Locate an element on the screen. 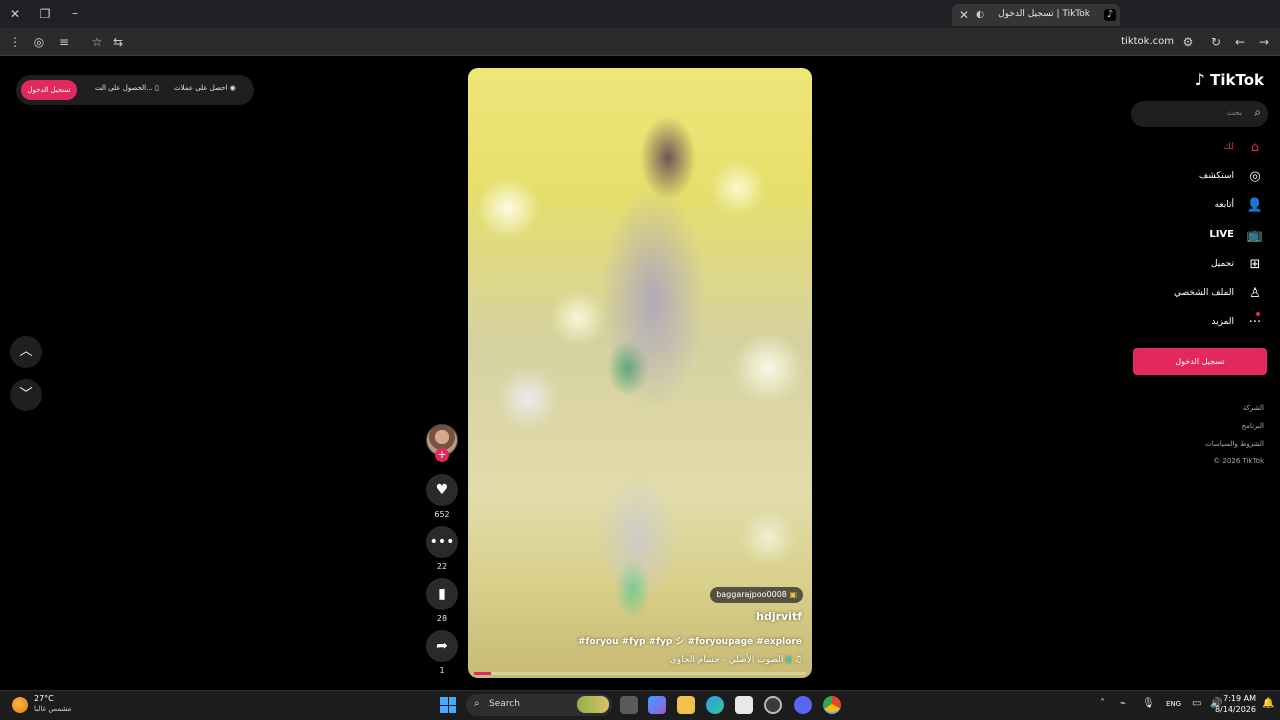  weather-sun-icon is located at coordinates (20, 705).